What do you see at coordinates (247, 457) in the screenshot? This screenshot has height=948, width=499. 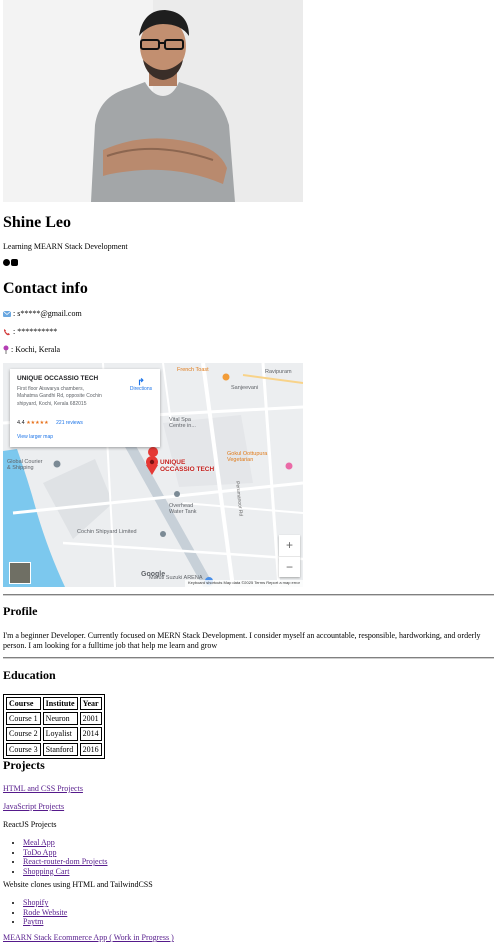 I see `map-place-gokul: Gokul Oottupura Vegetarian` at bounding box center [247, 457].